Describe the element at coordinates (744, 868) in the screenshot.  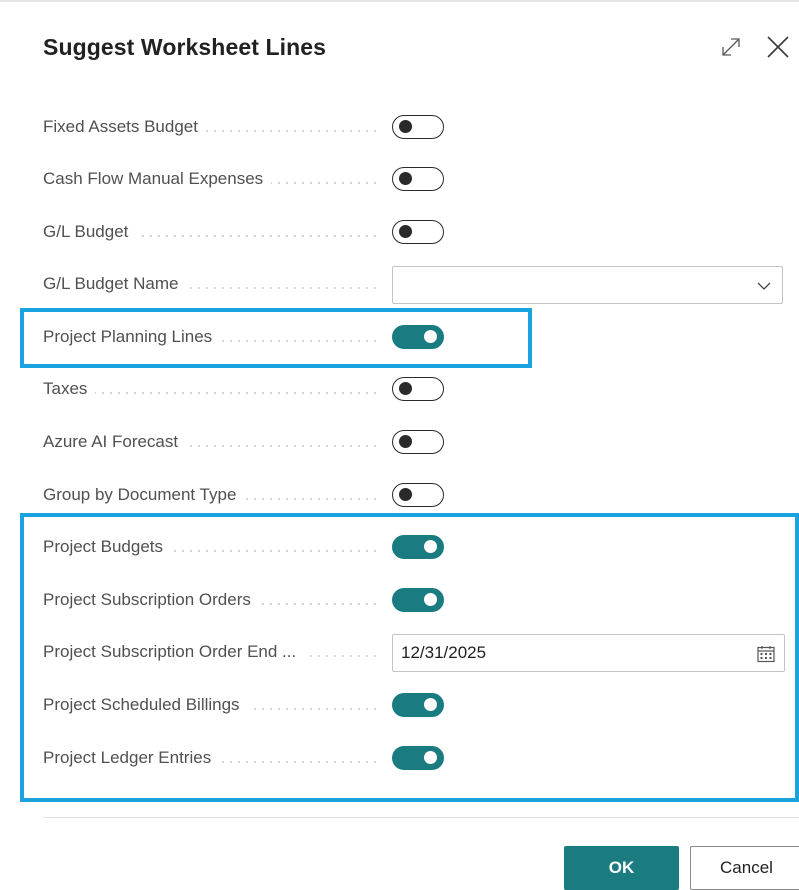
I see `cancel-button: Cancel` at that location.